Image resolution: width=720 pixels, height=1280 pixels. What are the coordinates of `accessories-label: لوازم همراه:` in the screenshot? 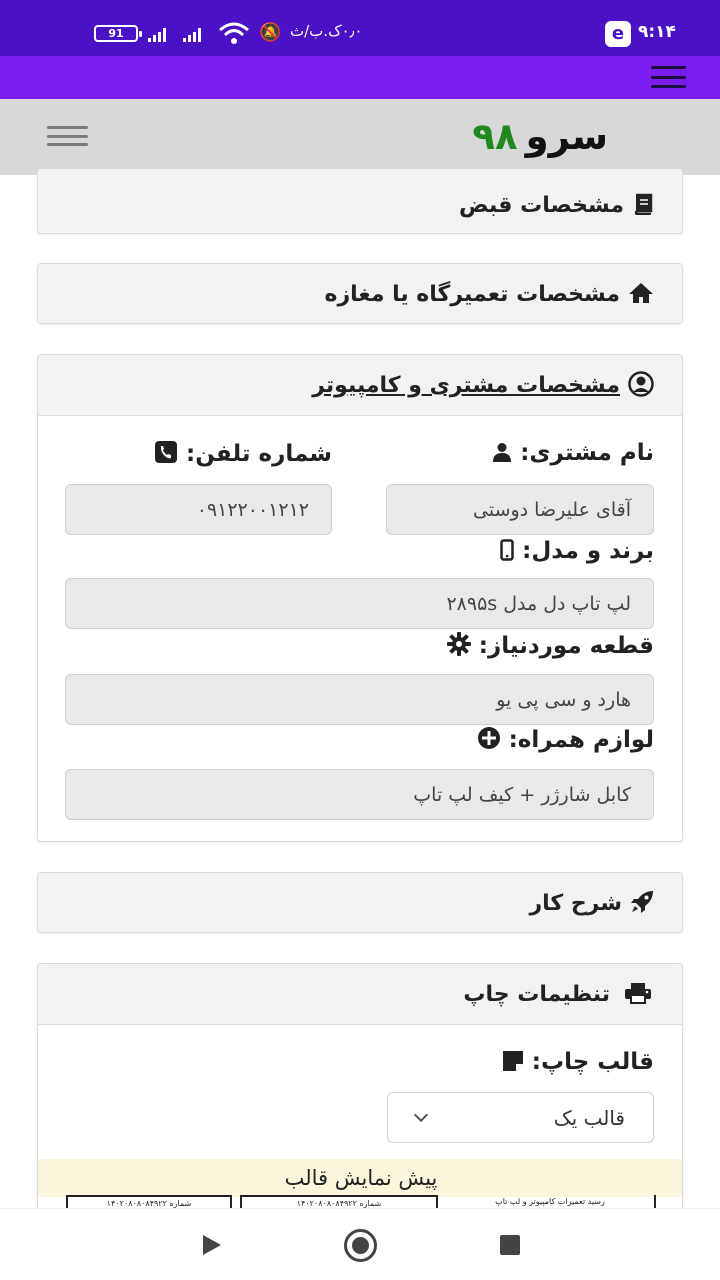 It's located at (565, 739).